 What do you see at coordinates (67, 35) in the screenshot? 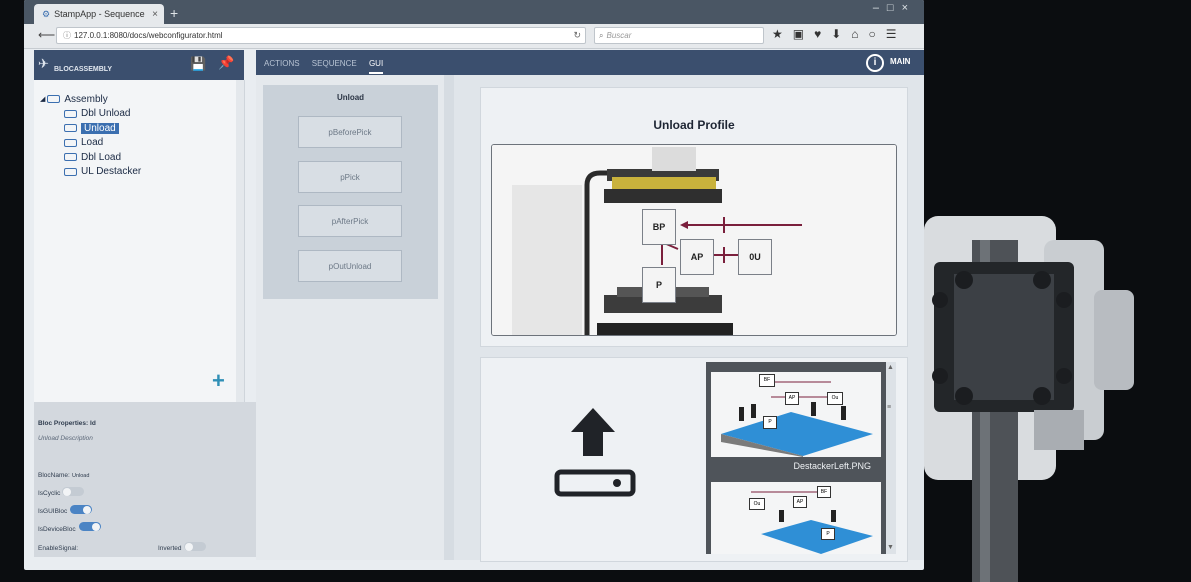
I see `info-icon: ⓘ` at bounding box center [67, 35].